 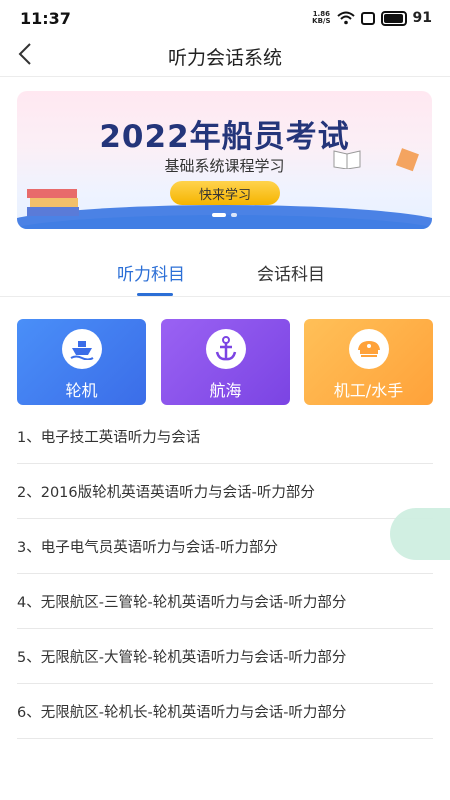 I want to click on list-item: 3、电子电气员英语听力与会话-听力部分, so click(x=225, y=546).